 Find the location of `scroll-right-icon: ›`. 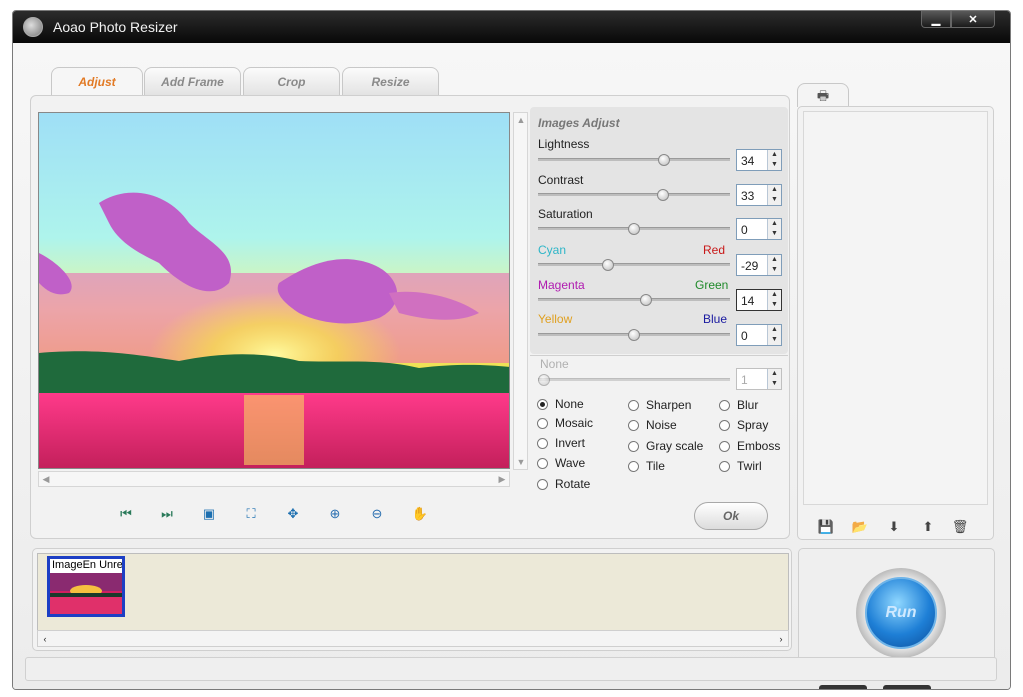

scroll-right-icon: › is located at coordinates (781, 639).